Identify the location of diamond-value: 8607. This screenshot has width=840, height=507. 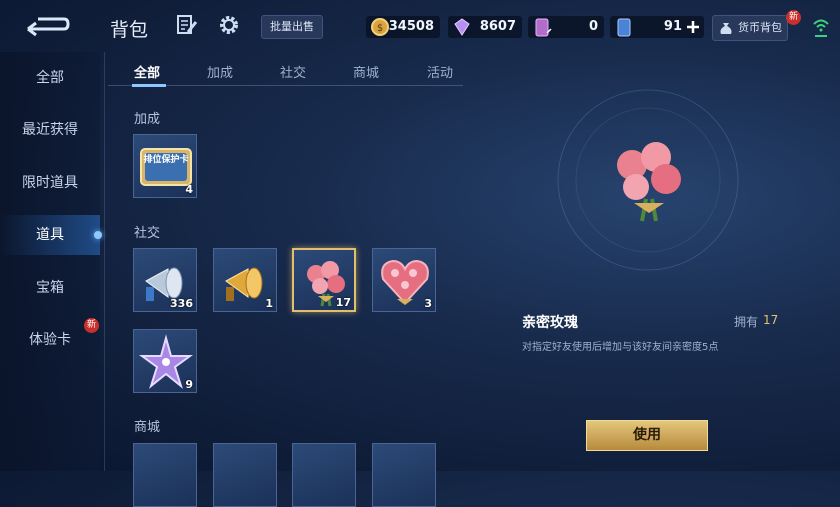
(497, 26).